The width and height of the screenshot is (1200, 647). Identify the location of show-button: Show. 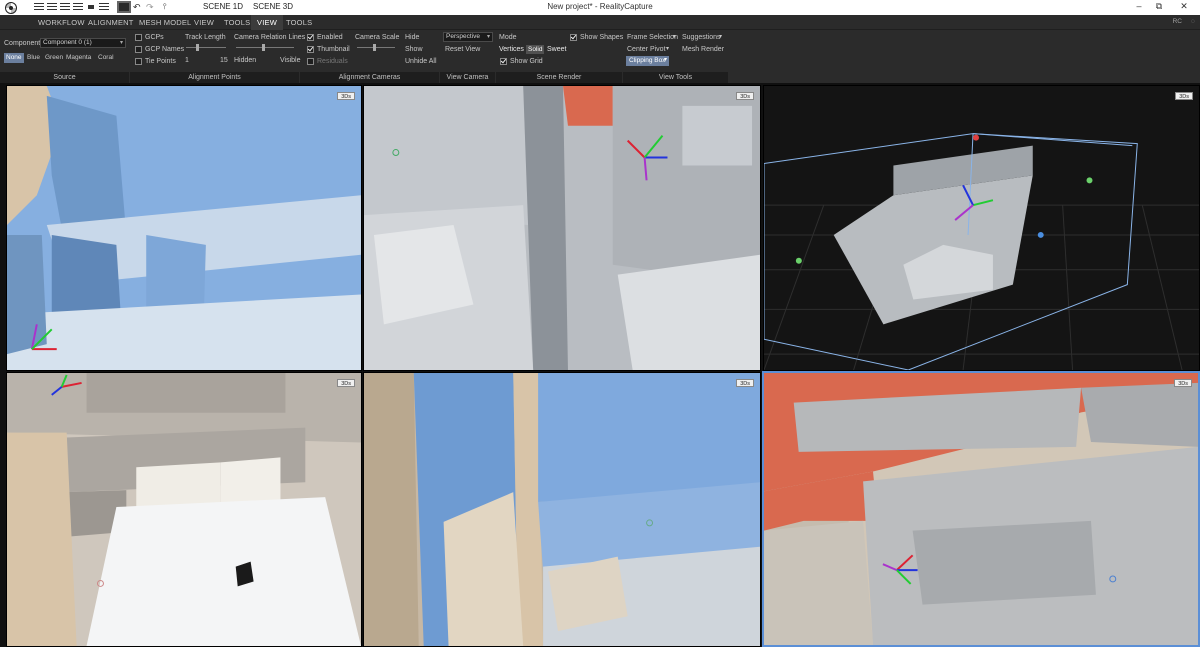
(414, 49).